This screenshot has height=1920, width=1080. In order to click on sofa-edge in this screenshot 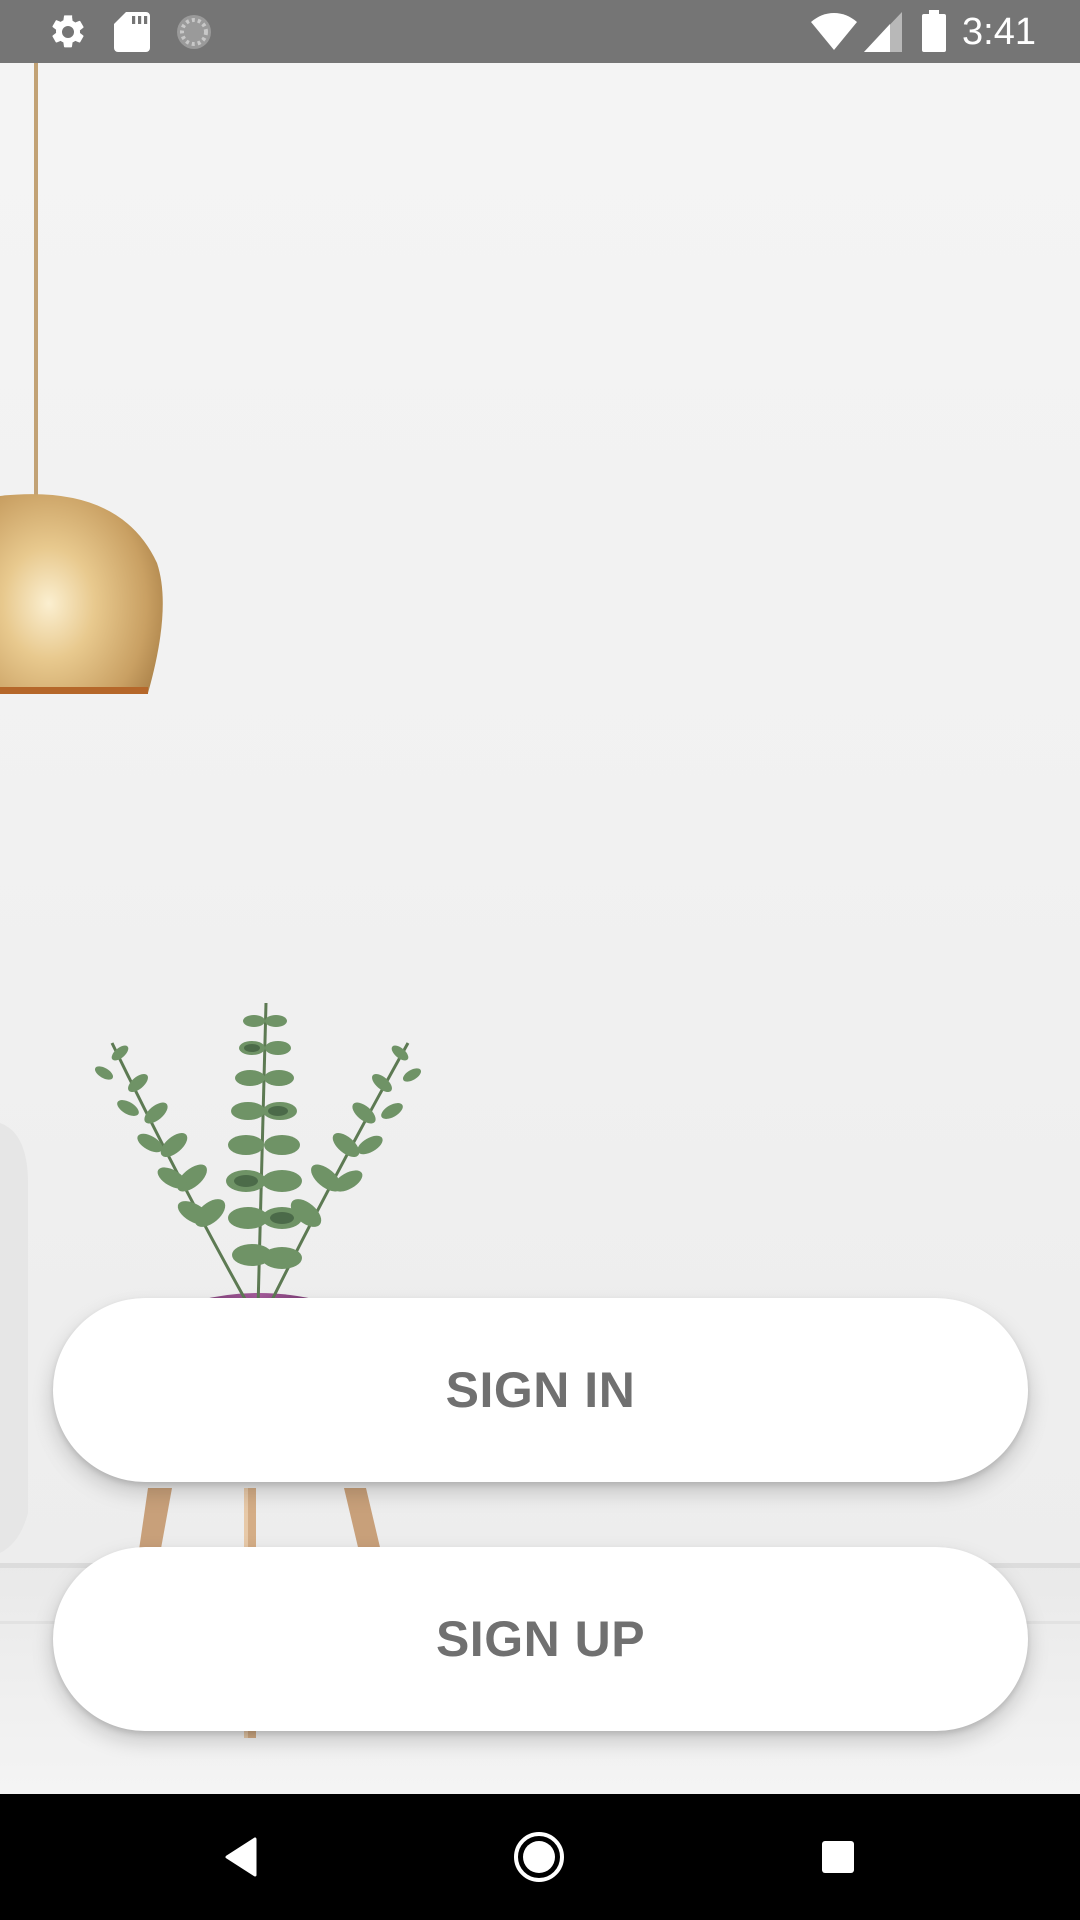, I will do `click(14, 1338)`.